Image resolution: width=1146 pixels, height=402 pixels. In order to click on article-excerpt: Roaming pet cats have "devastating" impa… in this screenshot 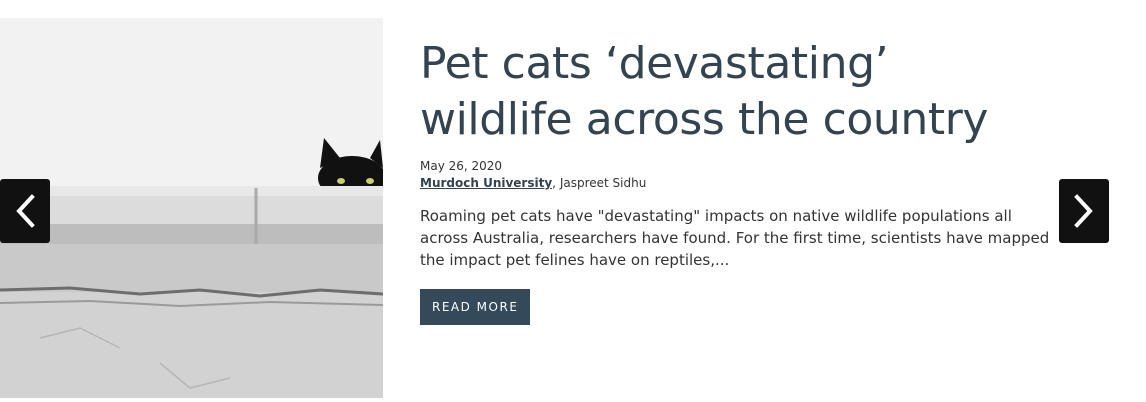, I will do `click(735, 238)`.